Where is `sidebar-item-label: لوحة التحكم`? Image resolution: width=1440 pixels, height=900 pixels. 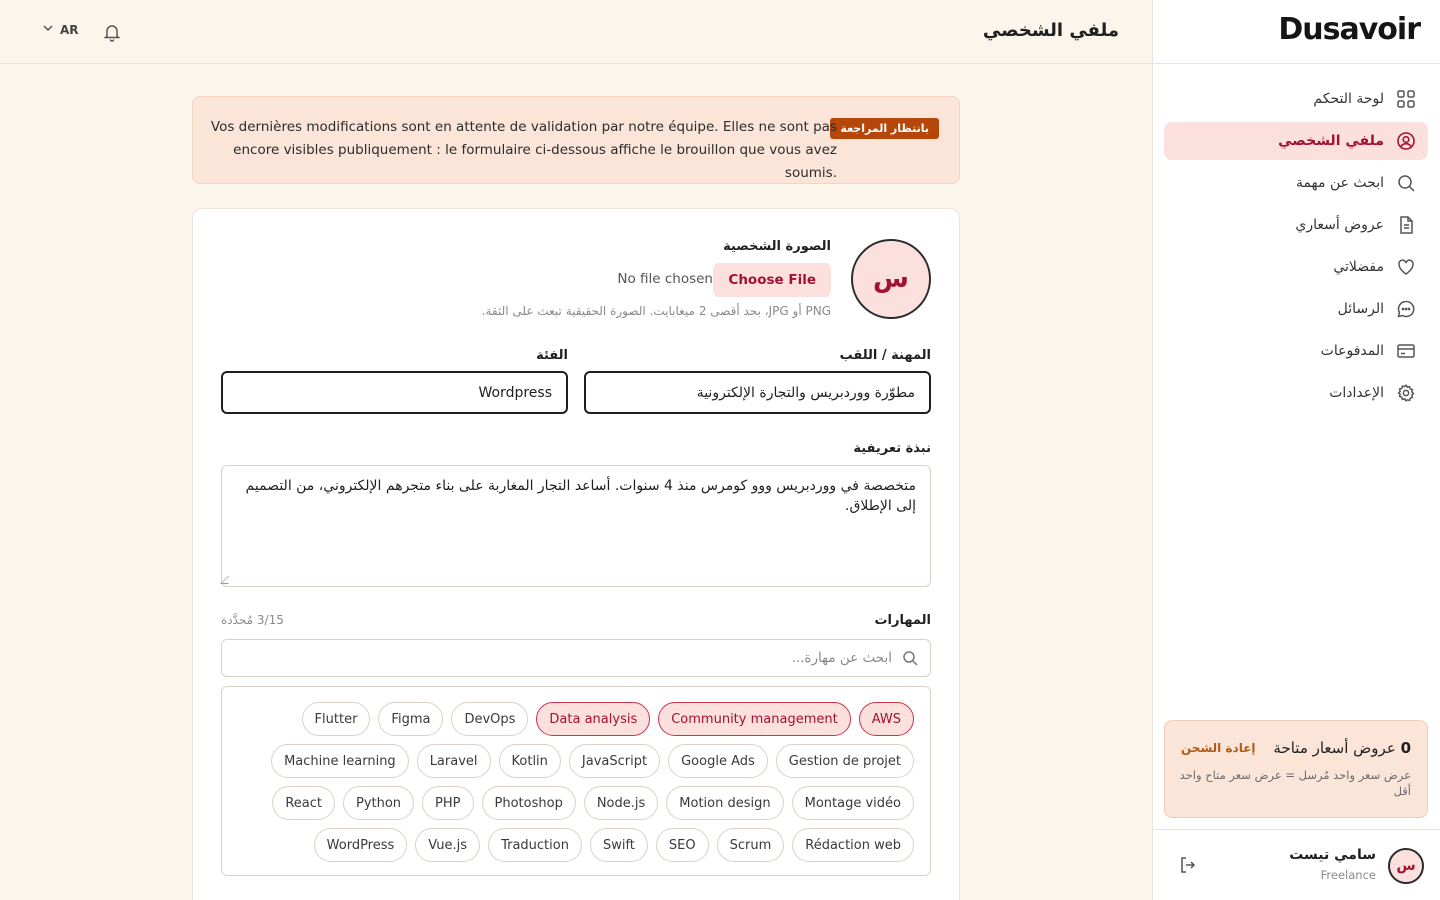 sidebar-item-label: لوحة التحكم is located at coordinates (1348, 99).